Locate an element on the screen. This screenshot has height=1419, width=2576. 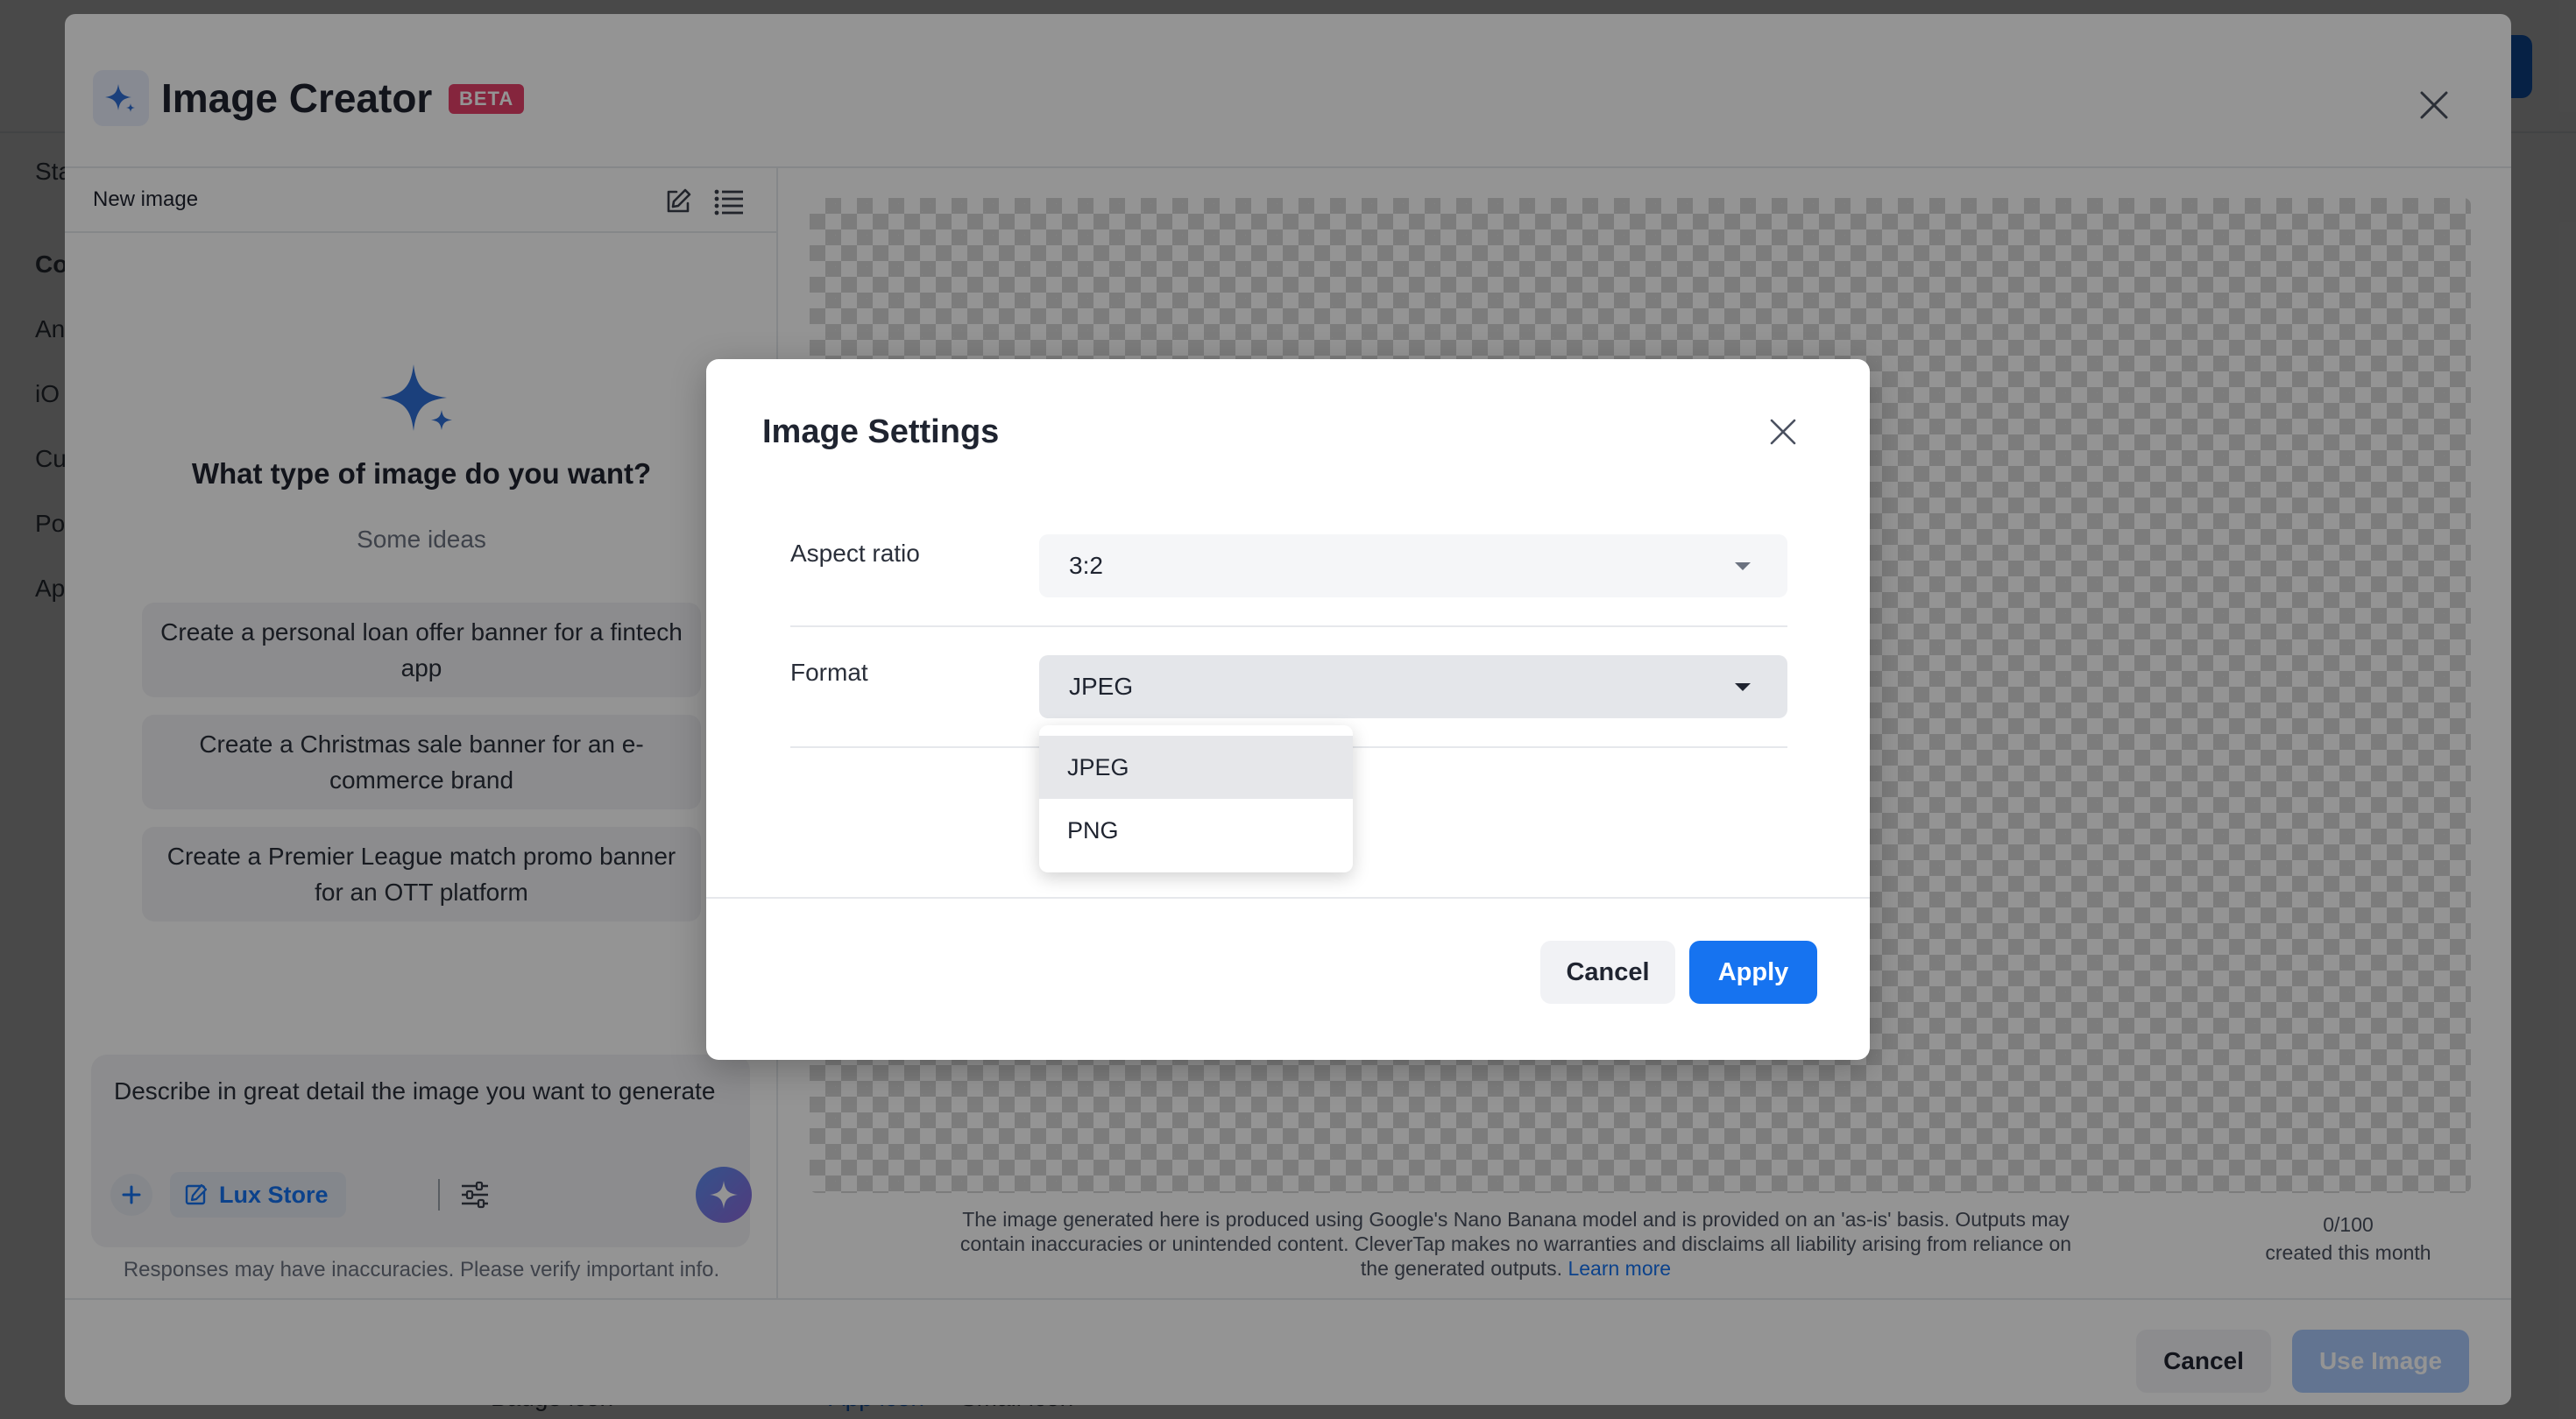
aspect-ratio-value: 3:2 is located at coordinates (1086, 565).